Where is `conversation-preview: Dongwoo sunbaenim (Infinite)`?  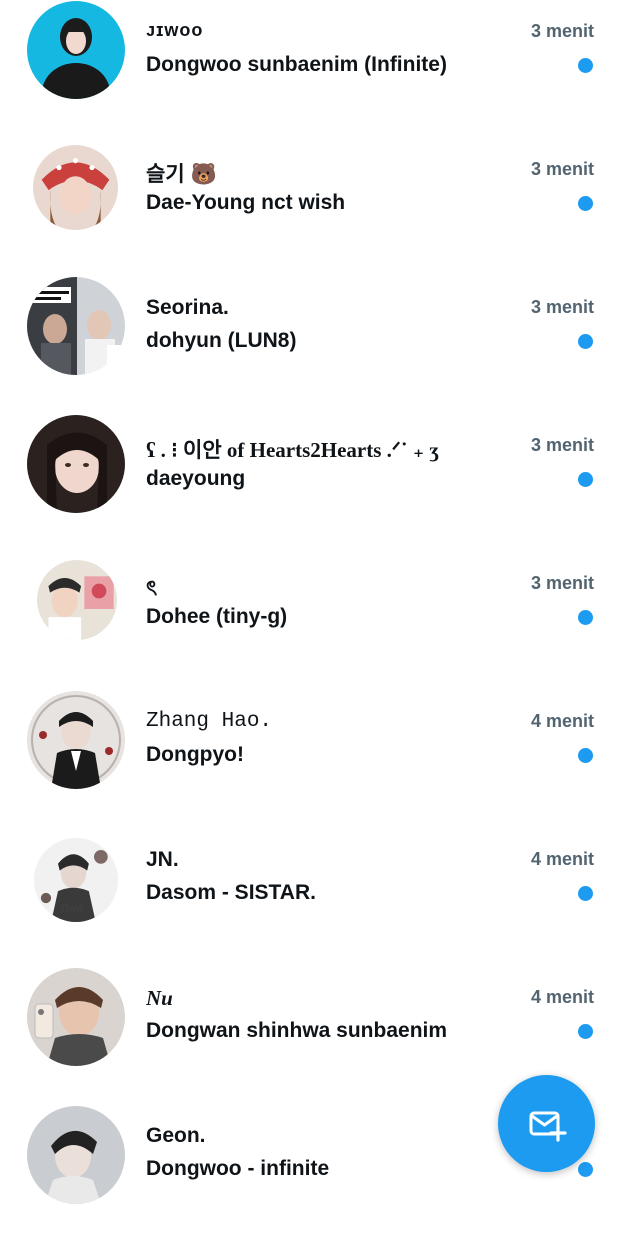 conversation-preview: Dongwoo sunbaenim (Infinite) is located at coordinates (296, 64).